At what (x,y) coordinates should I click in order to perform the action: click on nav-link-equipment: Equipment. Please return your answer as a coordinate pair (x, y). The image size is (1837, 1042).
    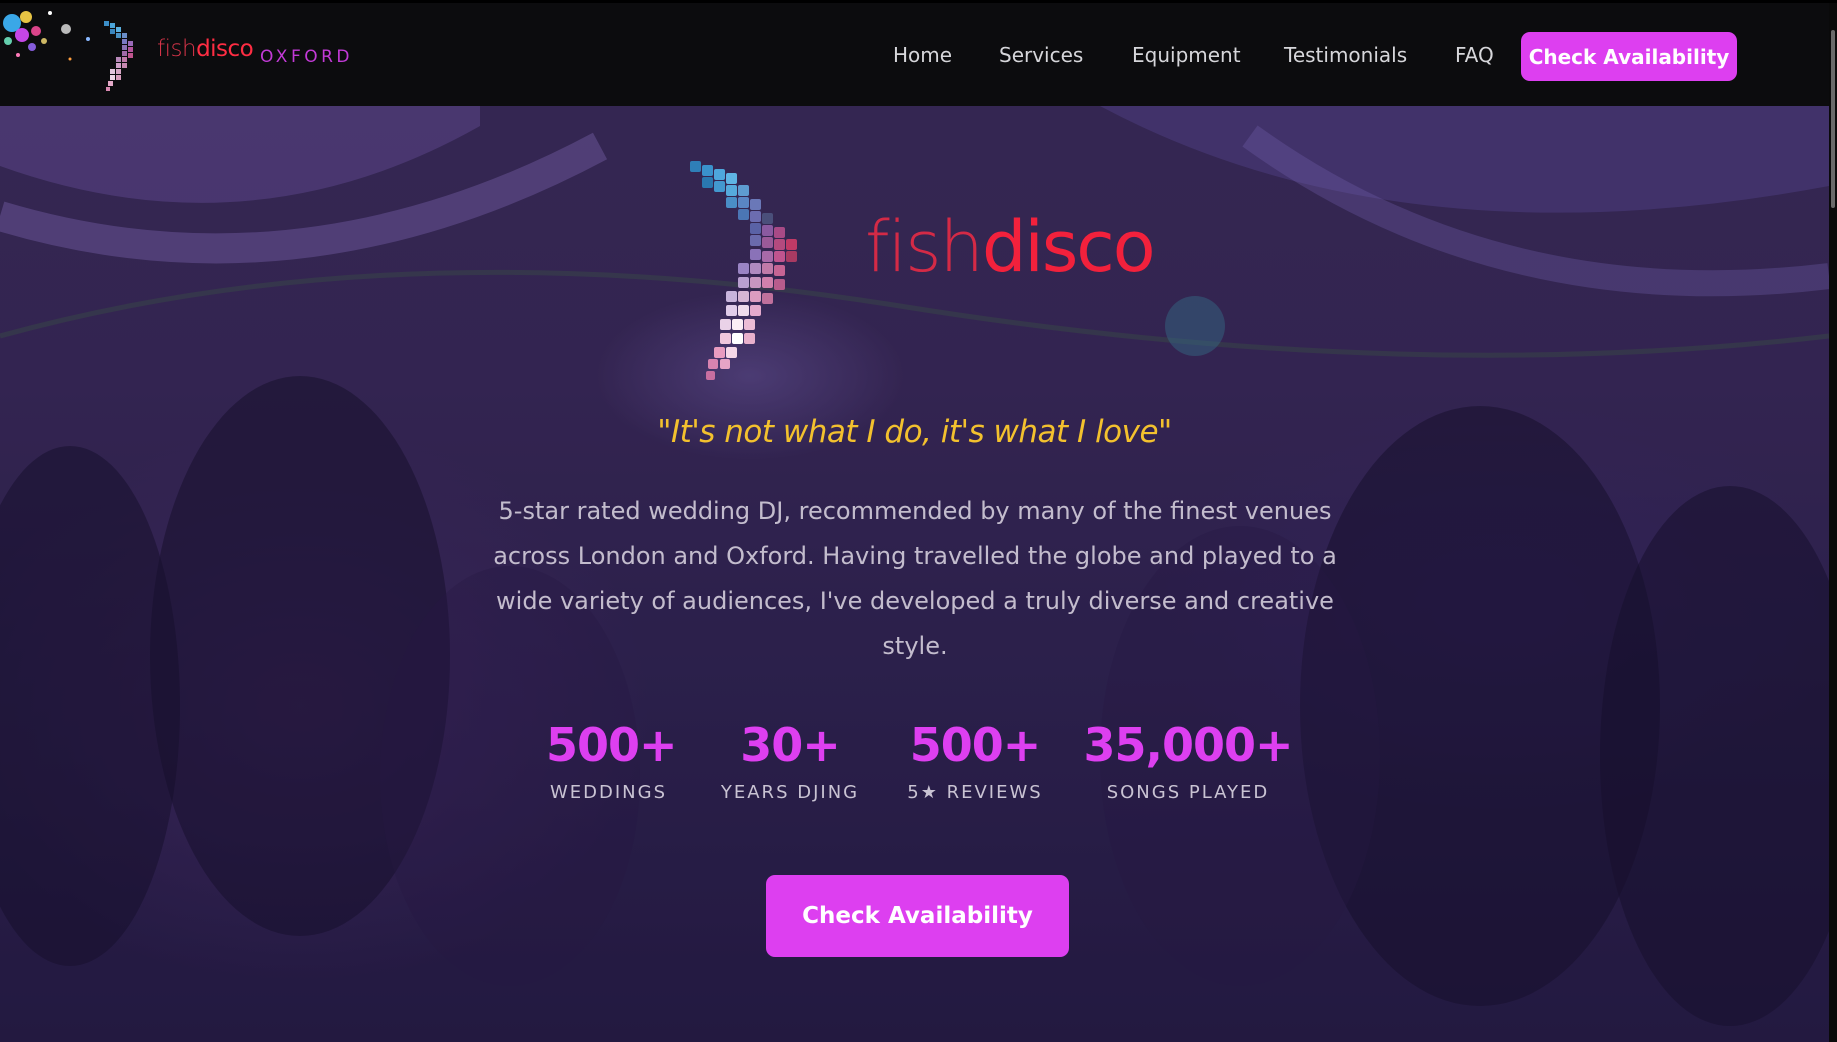
    Looking at the image, I should click on (1186, 55).